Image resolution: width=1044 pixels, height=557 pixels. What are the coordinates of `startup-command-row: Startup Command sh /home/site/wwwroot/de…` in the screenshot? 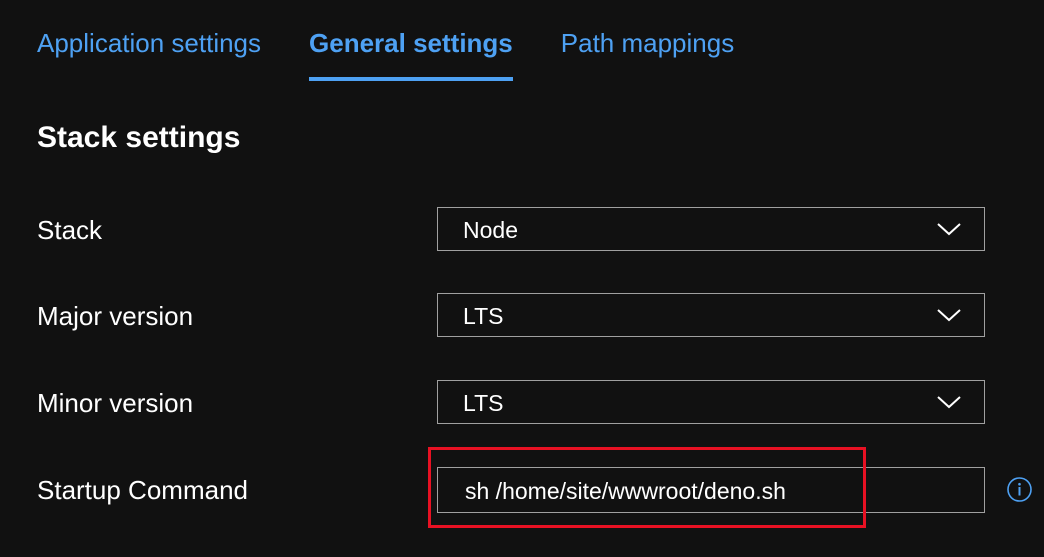 It's located at (532, 490).